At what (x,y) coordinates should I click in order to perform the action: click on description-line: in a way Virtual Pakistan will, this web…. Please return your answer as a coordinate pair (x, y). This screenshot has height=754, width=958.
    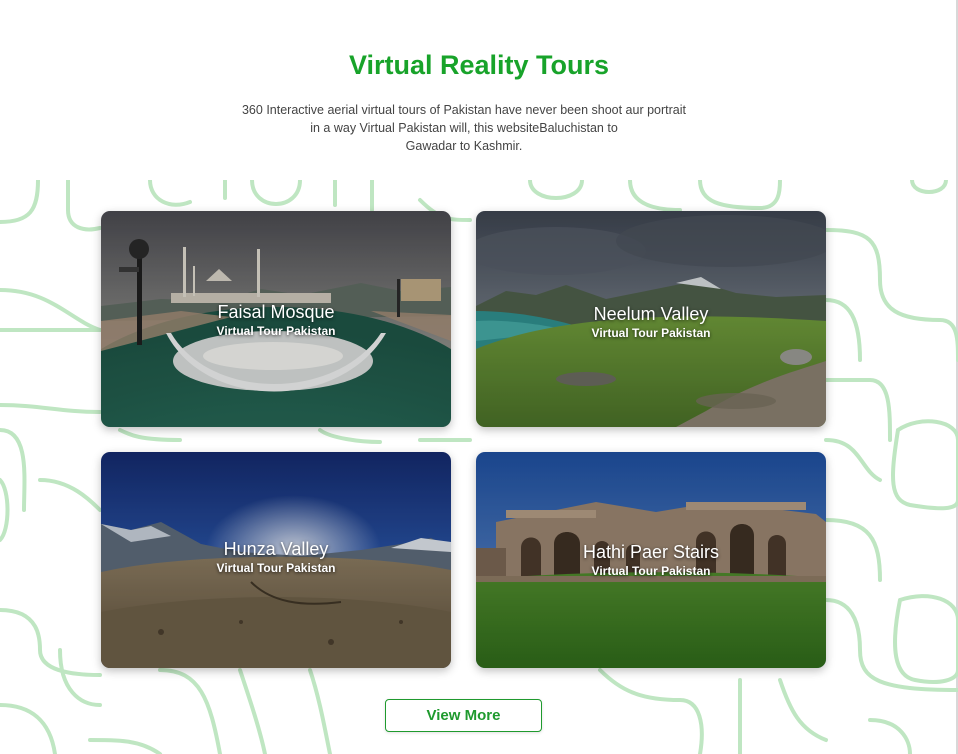
    Looking at the image, I should click on (464, 128).